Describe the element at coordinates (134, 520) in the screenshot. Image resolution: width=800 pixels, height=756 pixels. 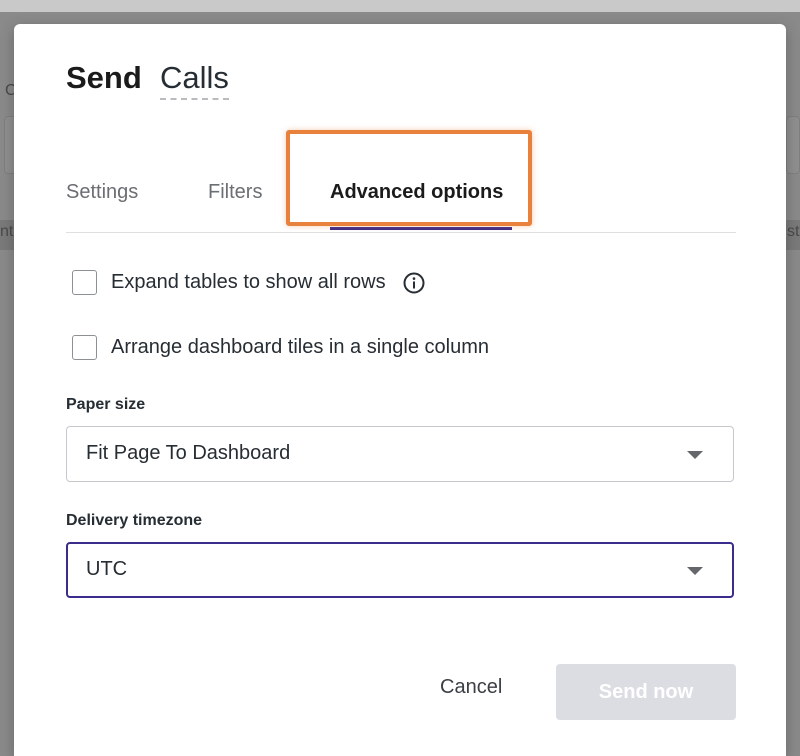
I see `timezone-label: Delivery timezone` at that location.